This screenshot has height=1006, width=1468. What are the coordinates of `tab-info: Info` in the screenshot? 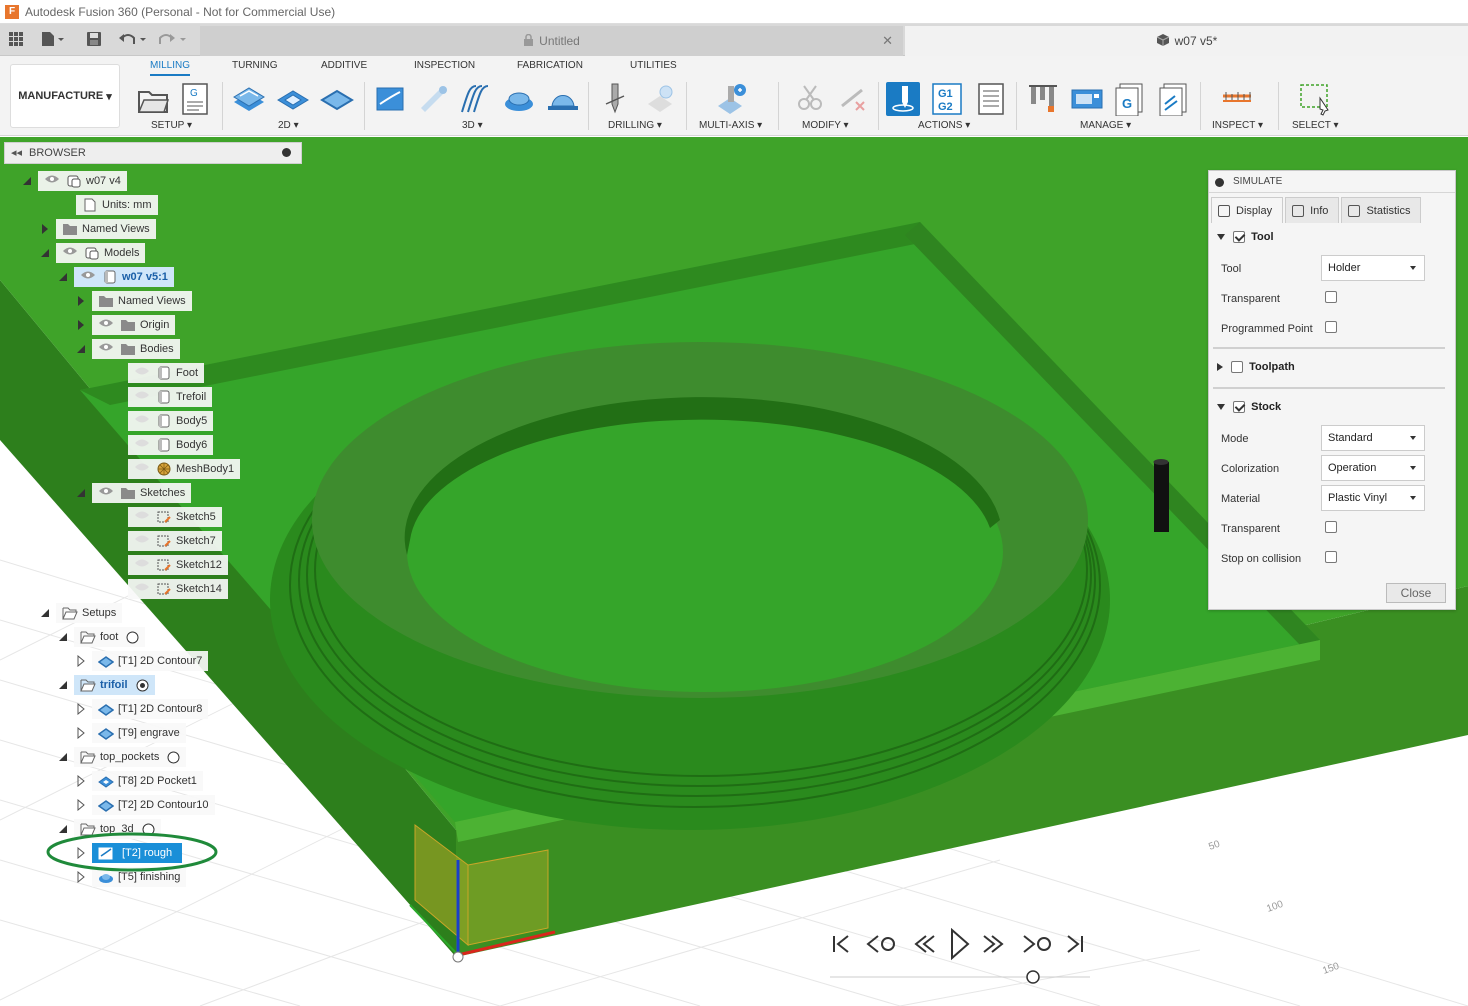 It's located at (1312, 210).